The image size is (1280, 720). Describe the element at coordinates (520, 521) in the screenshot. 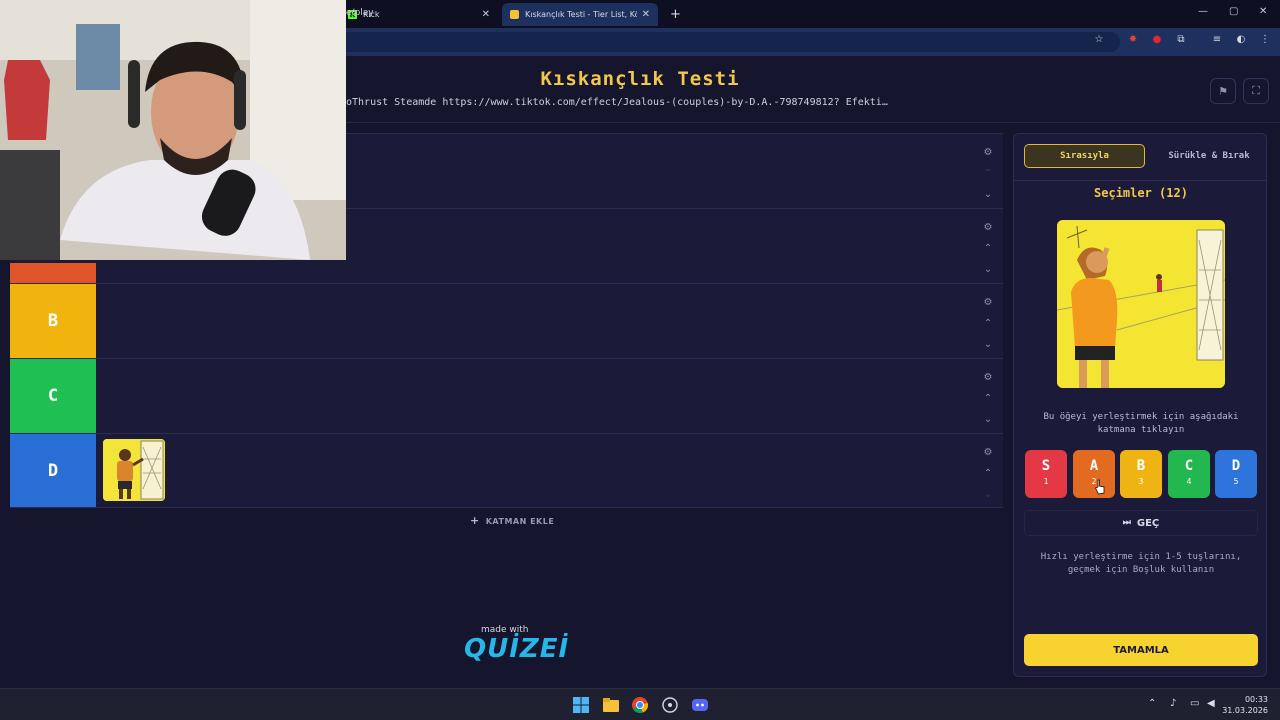

I see `add-tier-label: KATMAN EKLE` at that location.